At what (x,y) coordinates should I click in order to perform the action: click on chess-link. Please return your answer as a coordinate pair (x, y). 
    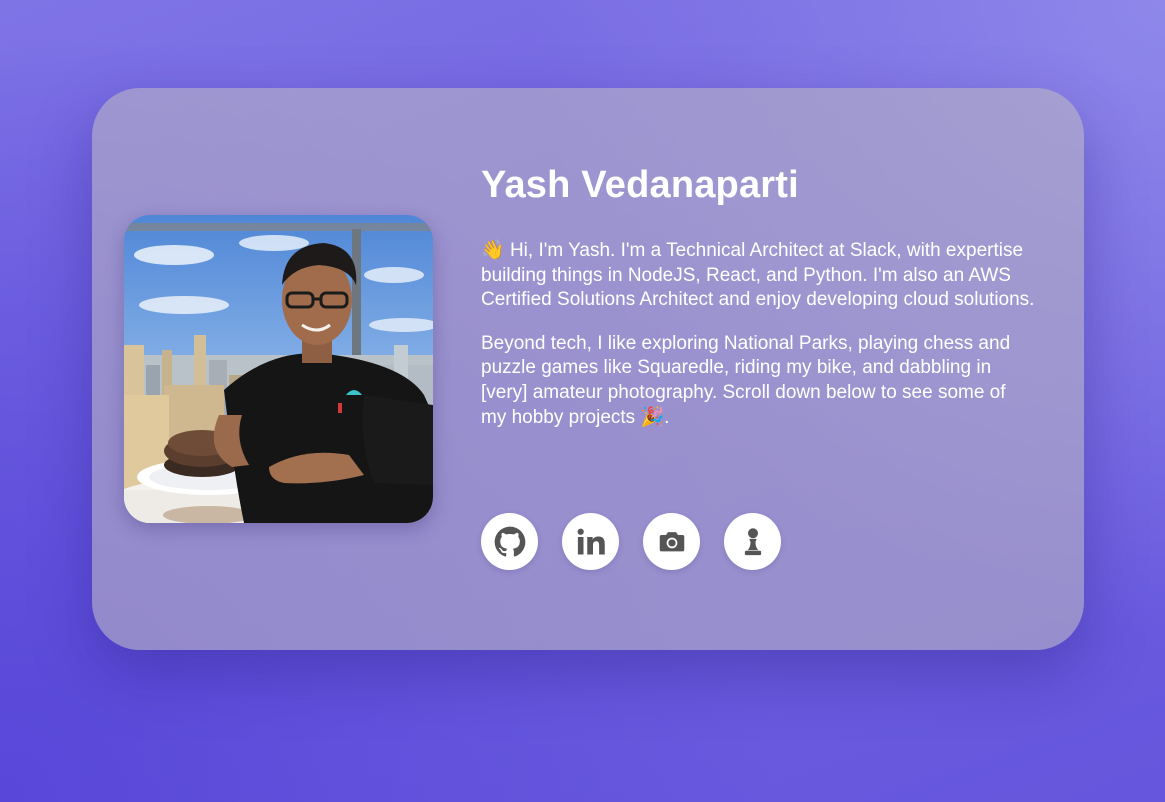
    Looking at the image, I should click on (752, 541).